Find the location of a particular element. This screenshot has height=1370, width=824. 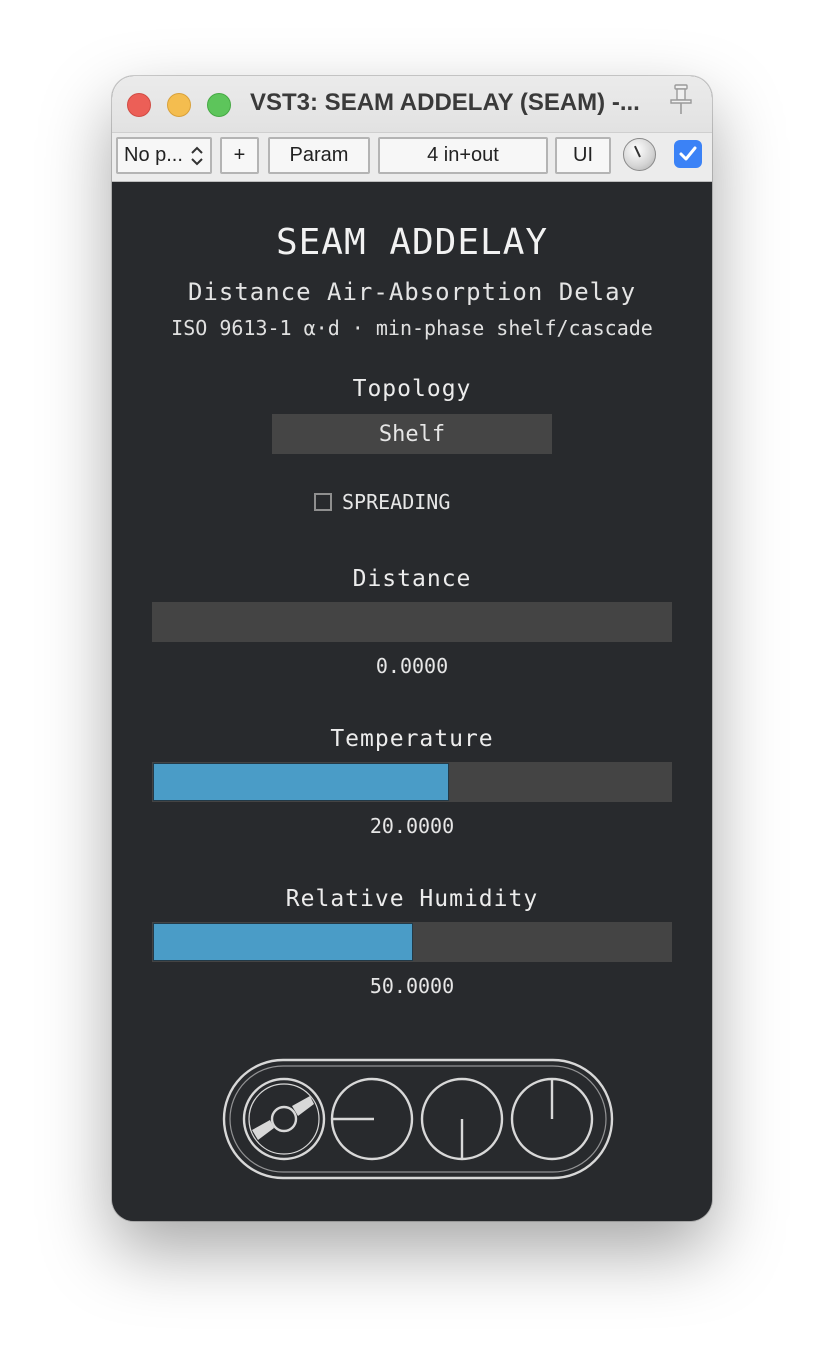

topology-value: Shelf is located at coordinates (412, 434).